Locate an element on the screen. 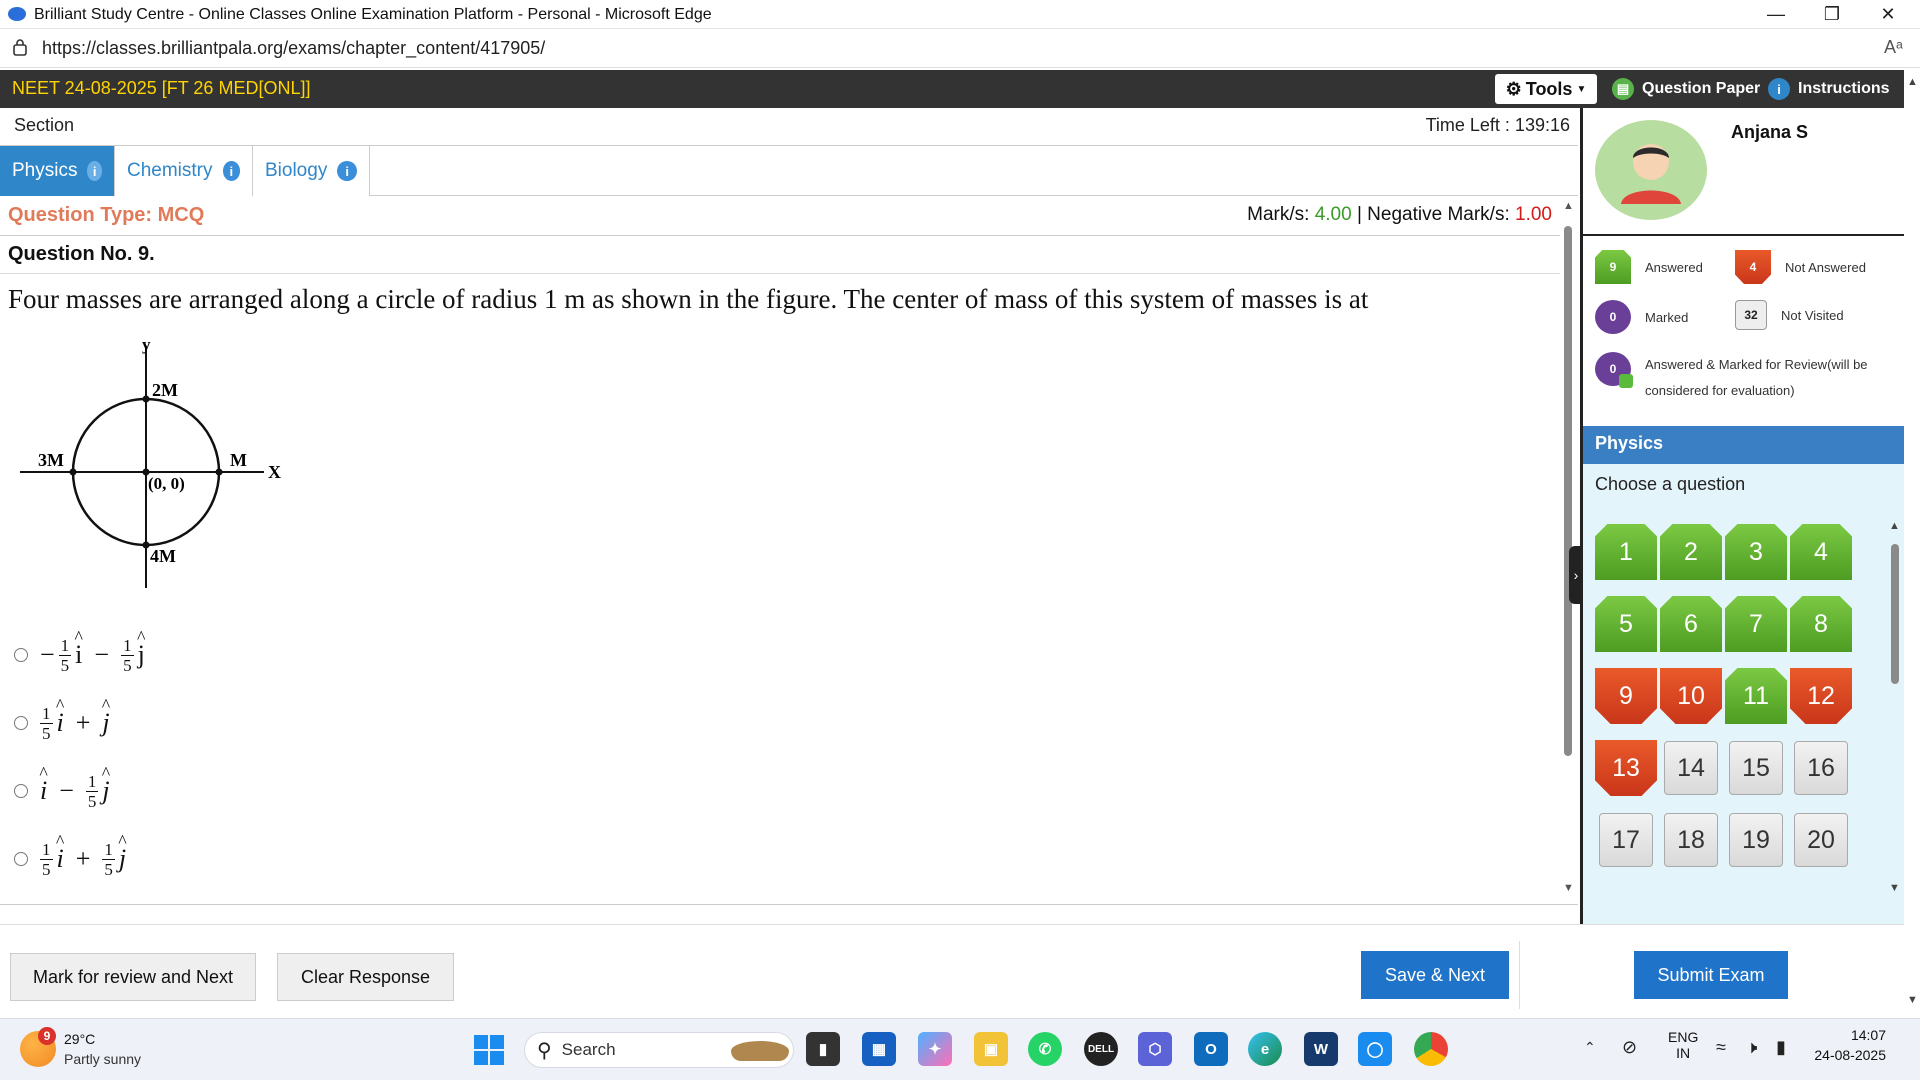  weather-temp: 29°C is located at coordinates (79, 1039).